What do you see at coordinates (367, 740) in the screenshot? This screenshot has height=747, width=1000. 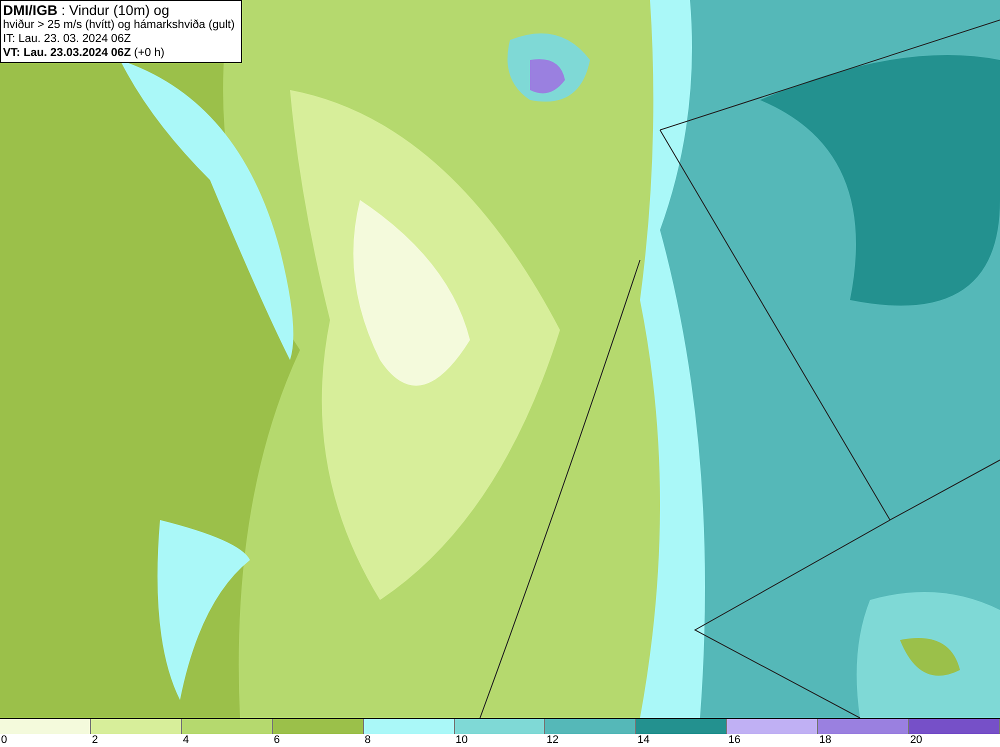 I see `legend-label: 8` at bounding box center [367, 740].